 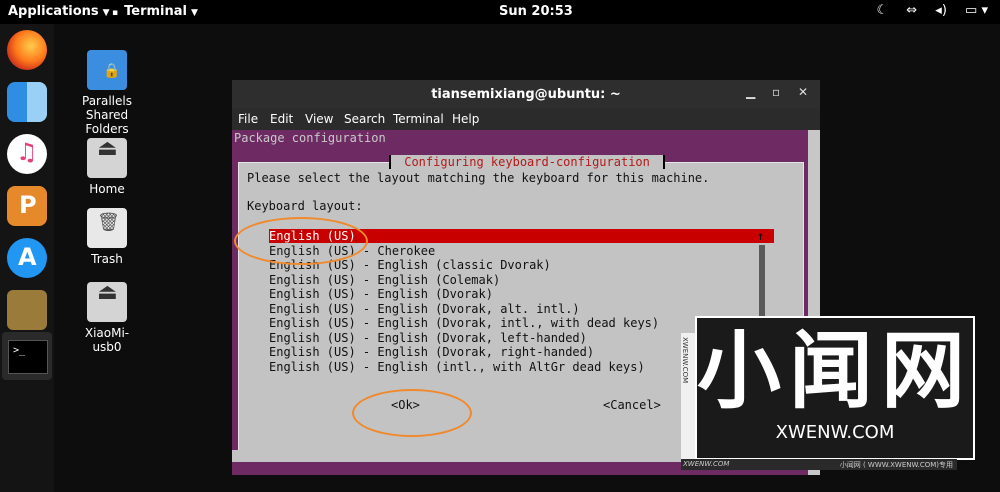 What do you see at coordinates (107, 340) in the screenshot?
I see `desktop-icon-label: XiaoMi- usb0` at bounding box center [107, 340].